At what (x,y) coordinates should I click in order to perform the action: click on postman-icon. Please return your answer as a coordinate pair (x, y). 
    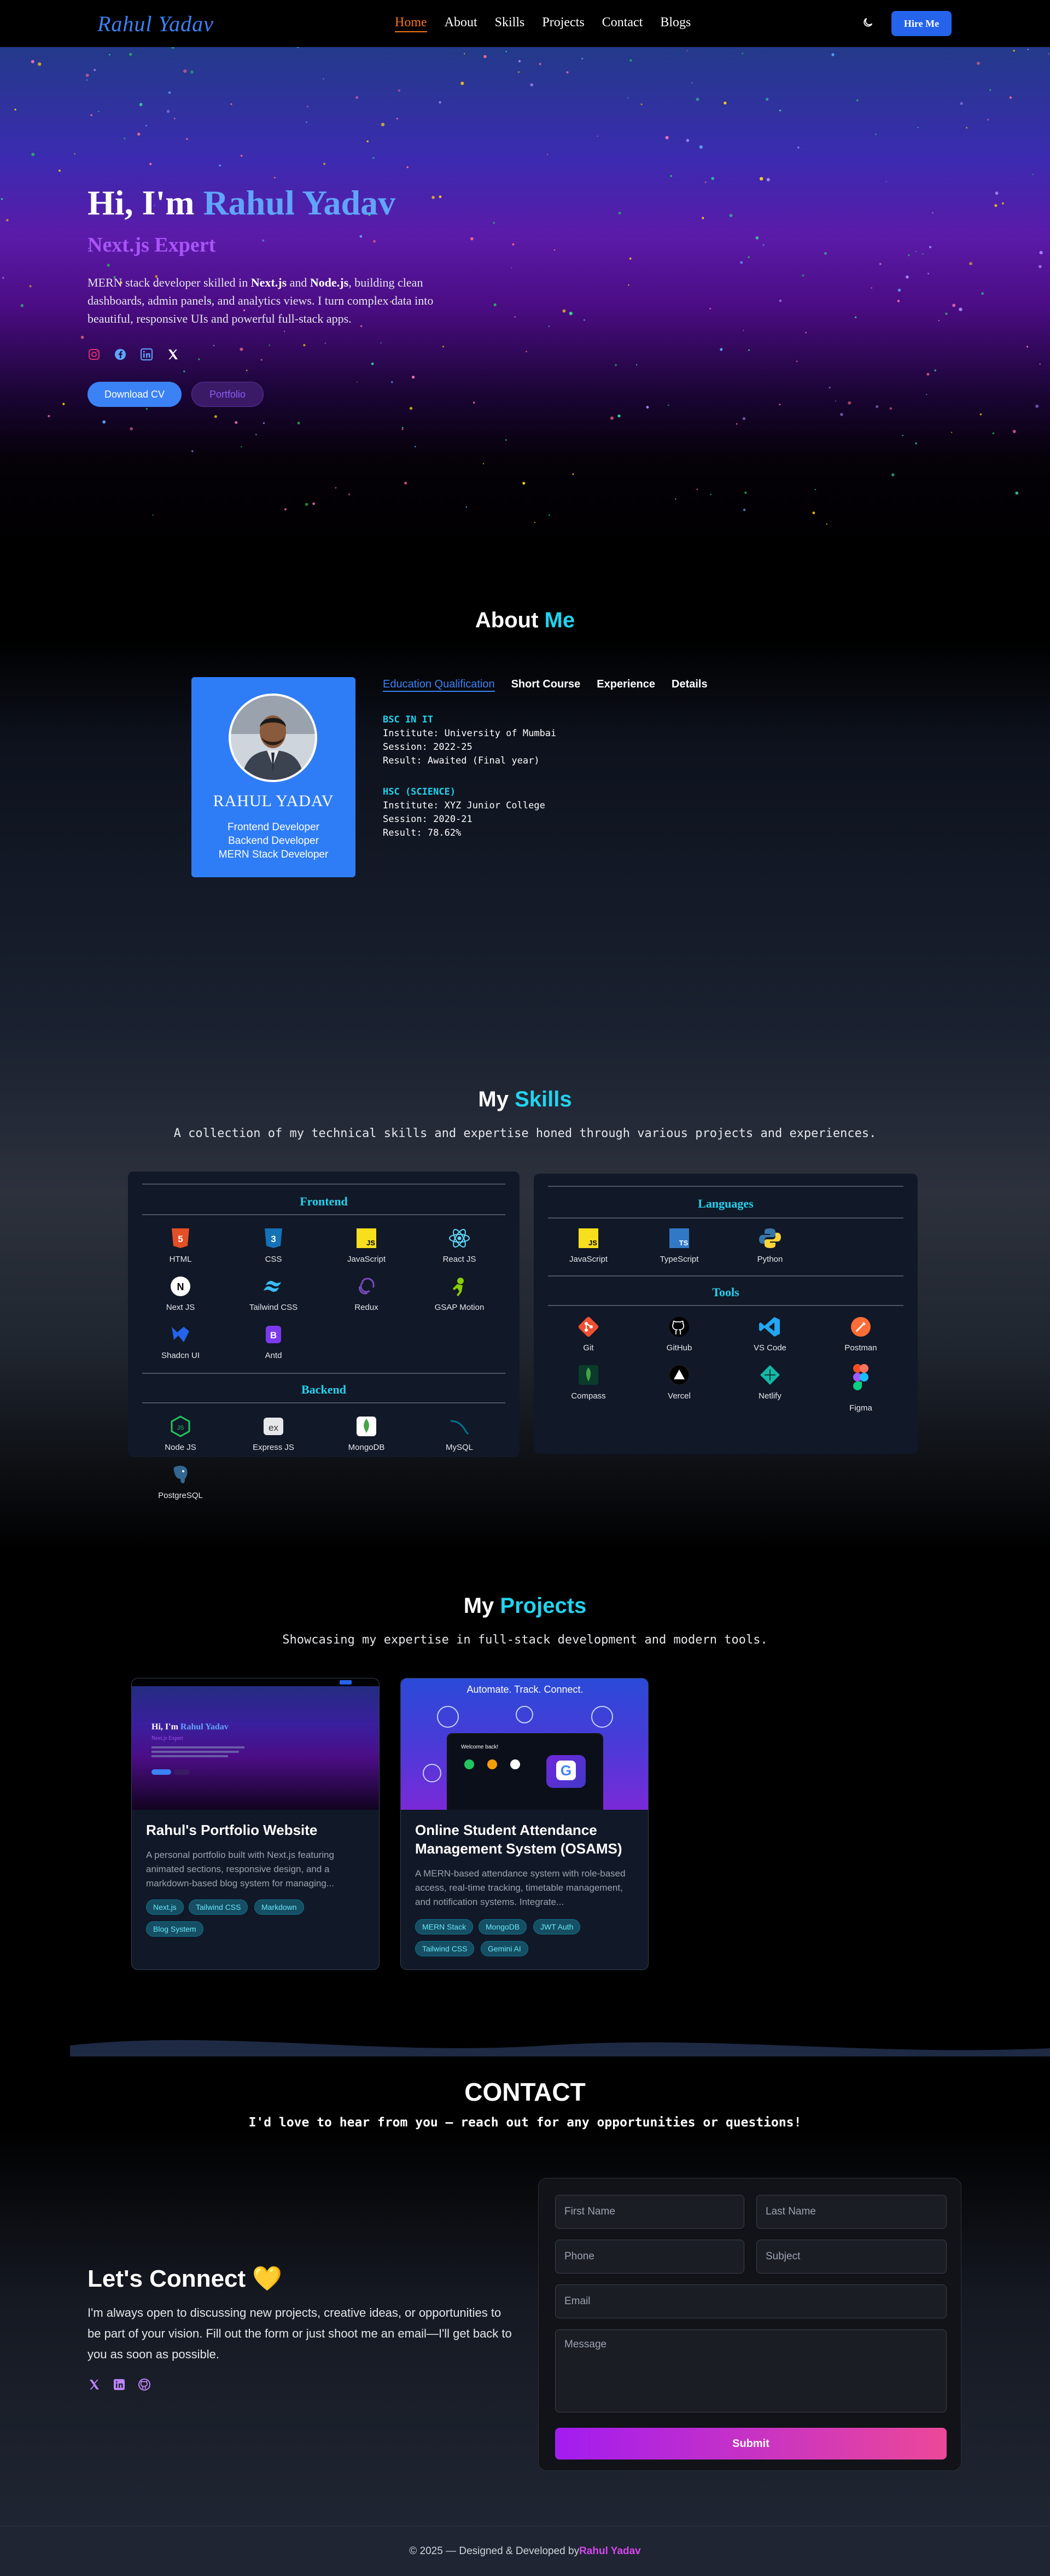
    Looking at the image, I should click on (861, 1327).